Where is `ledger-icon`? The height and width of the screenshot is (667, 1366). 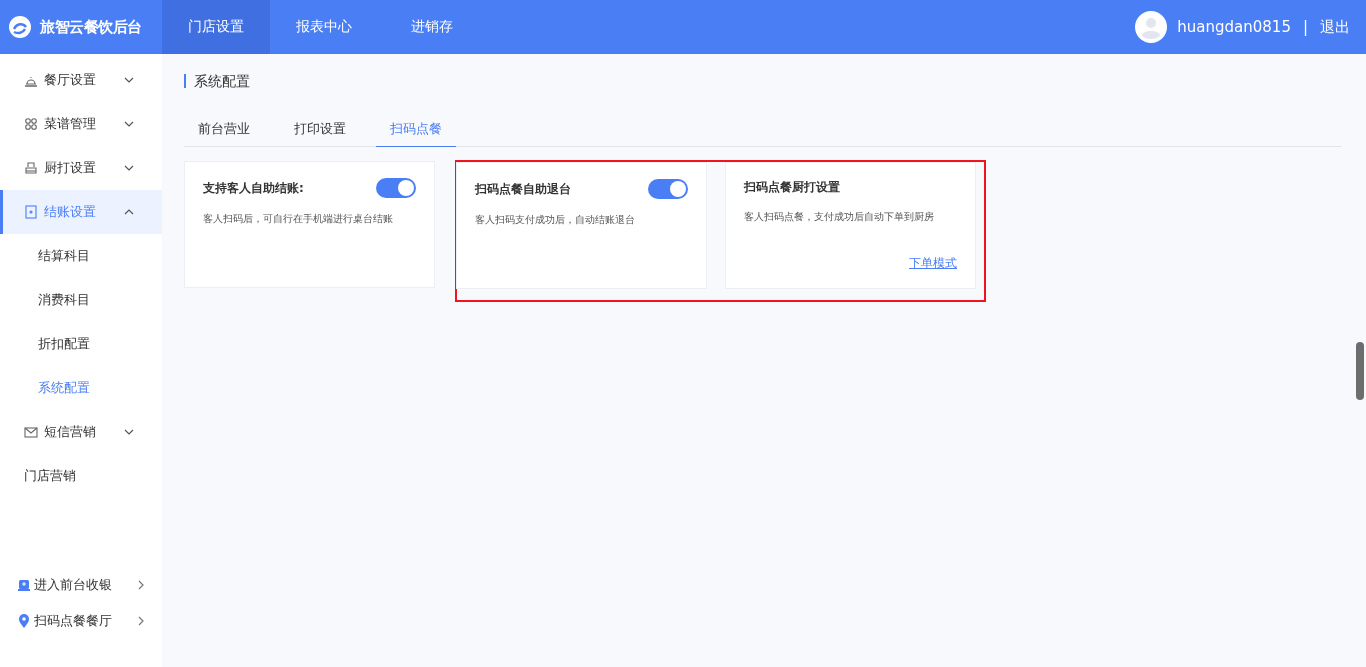 ledger-icon is located at coordinates (31, 212).